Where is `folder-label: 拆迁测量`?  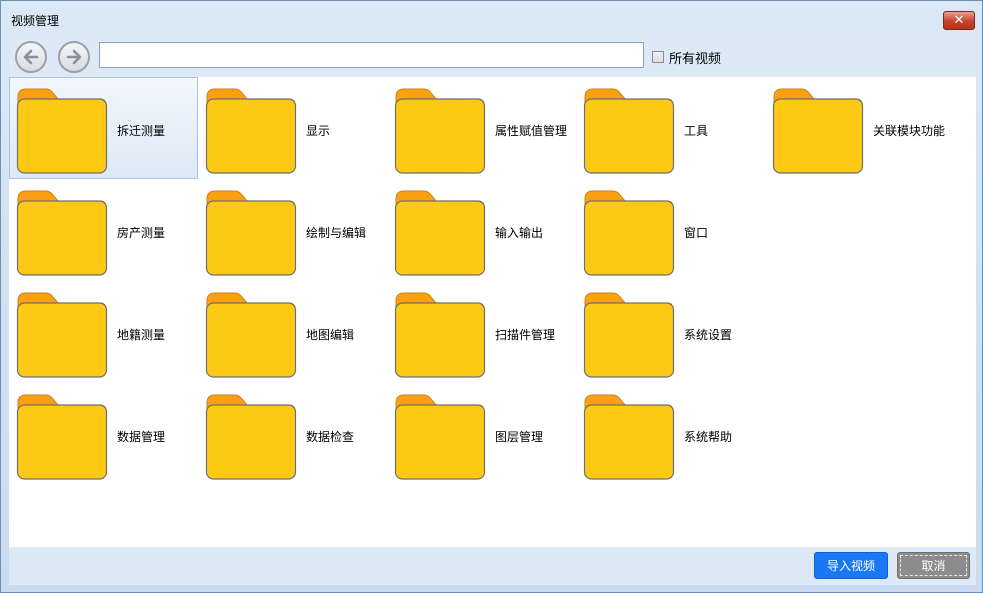 folder-label: 拆迁测量 is located at coordinates (141, 131).